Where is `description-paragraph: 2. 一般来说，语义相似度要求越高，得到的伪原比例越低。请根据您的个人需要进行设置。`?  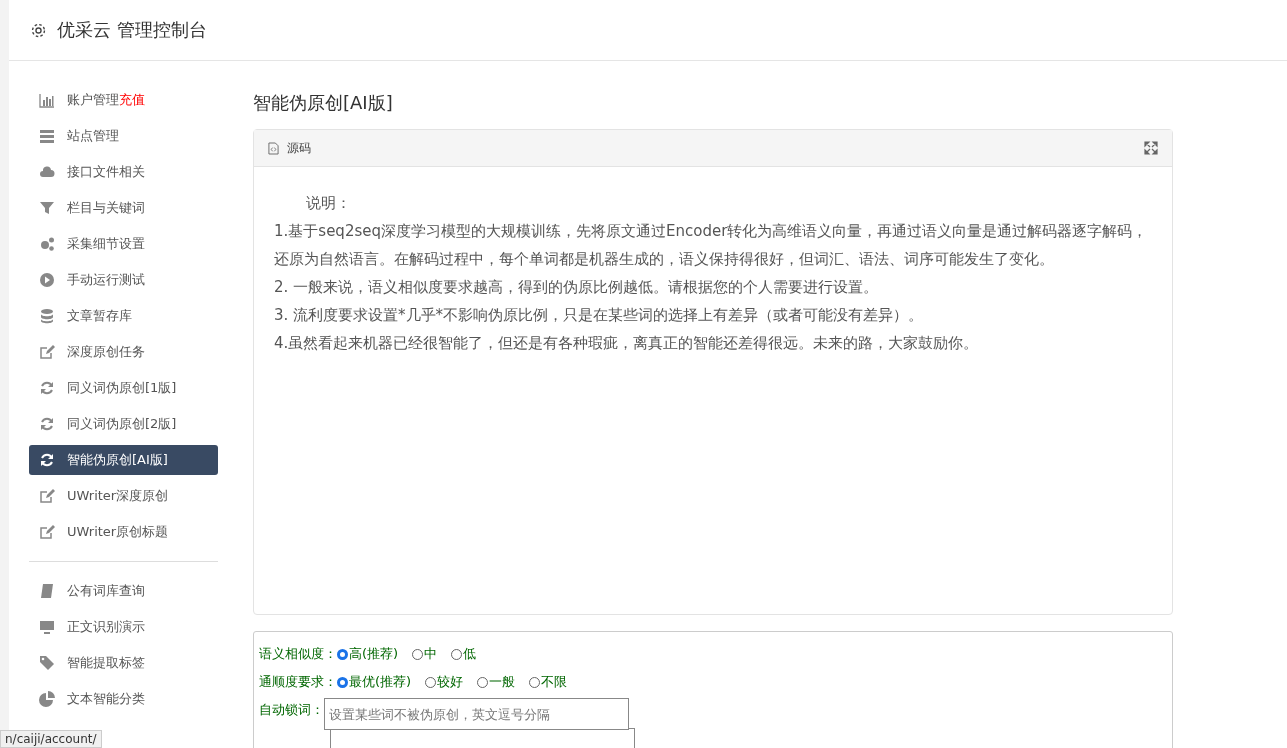
description-paragraph: 2. 一般来说，语义相似度要求越高，得到的伪原比例越低。请根据您的个人需要进行设置。 is located at coordinates (577, 287).